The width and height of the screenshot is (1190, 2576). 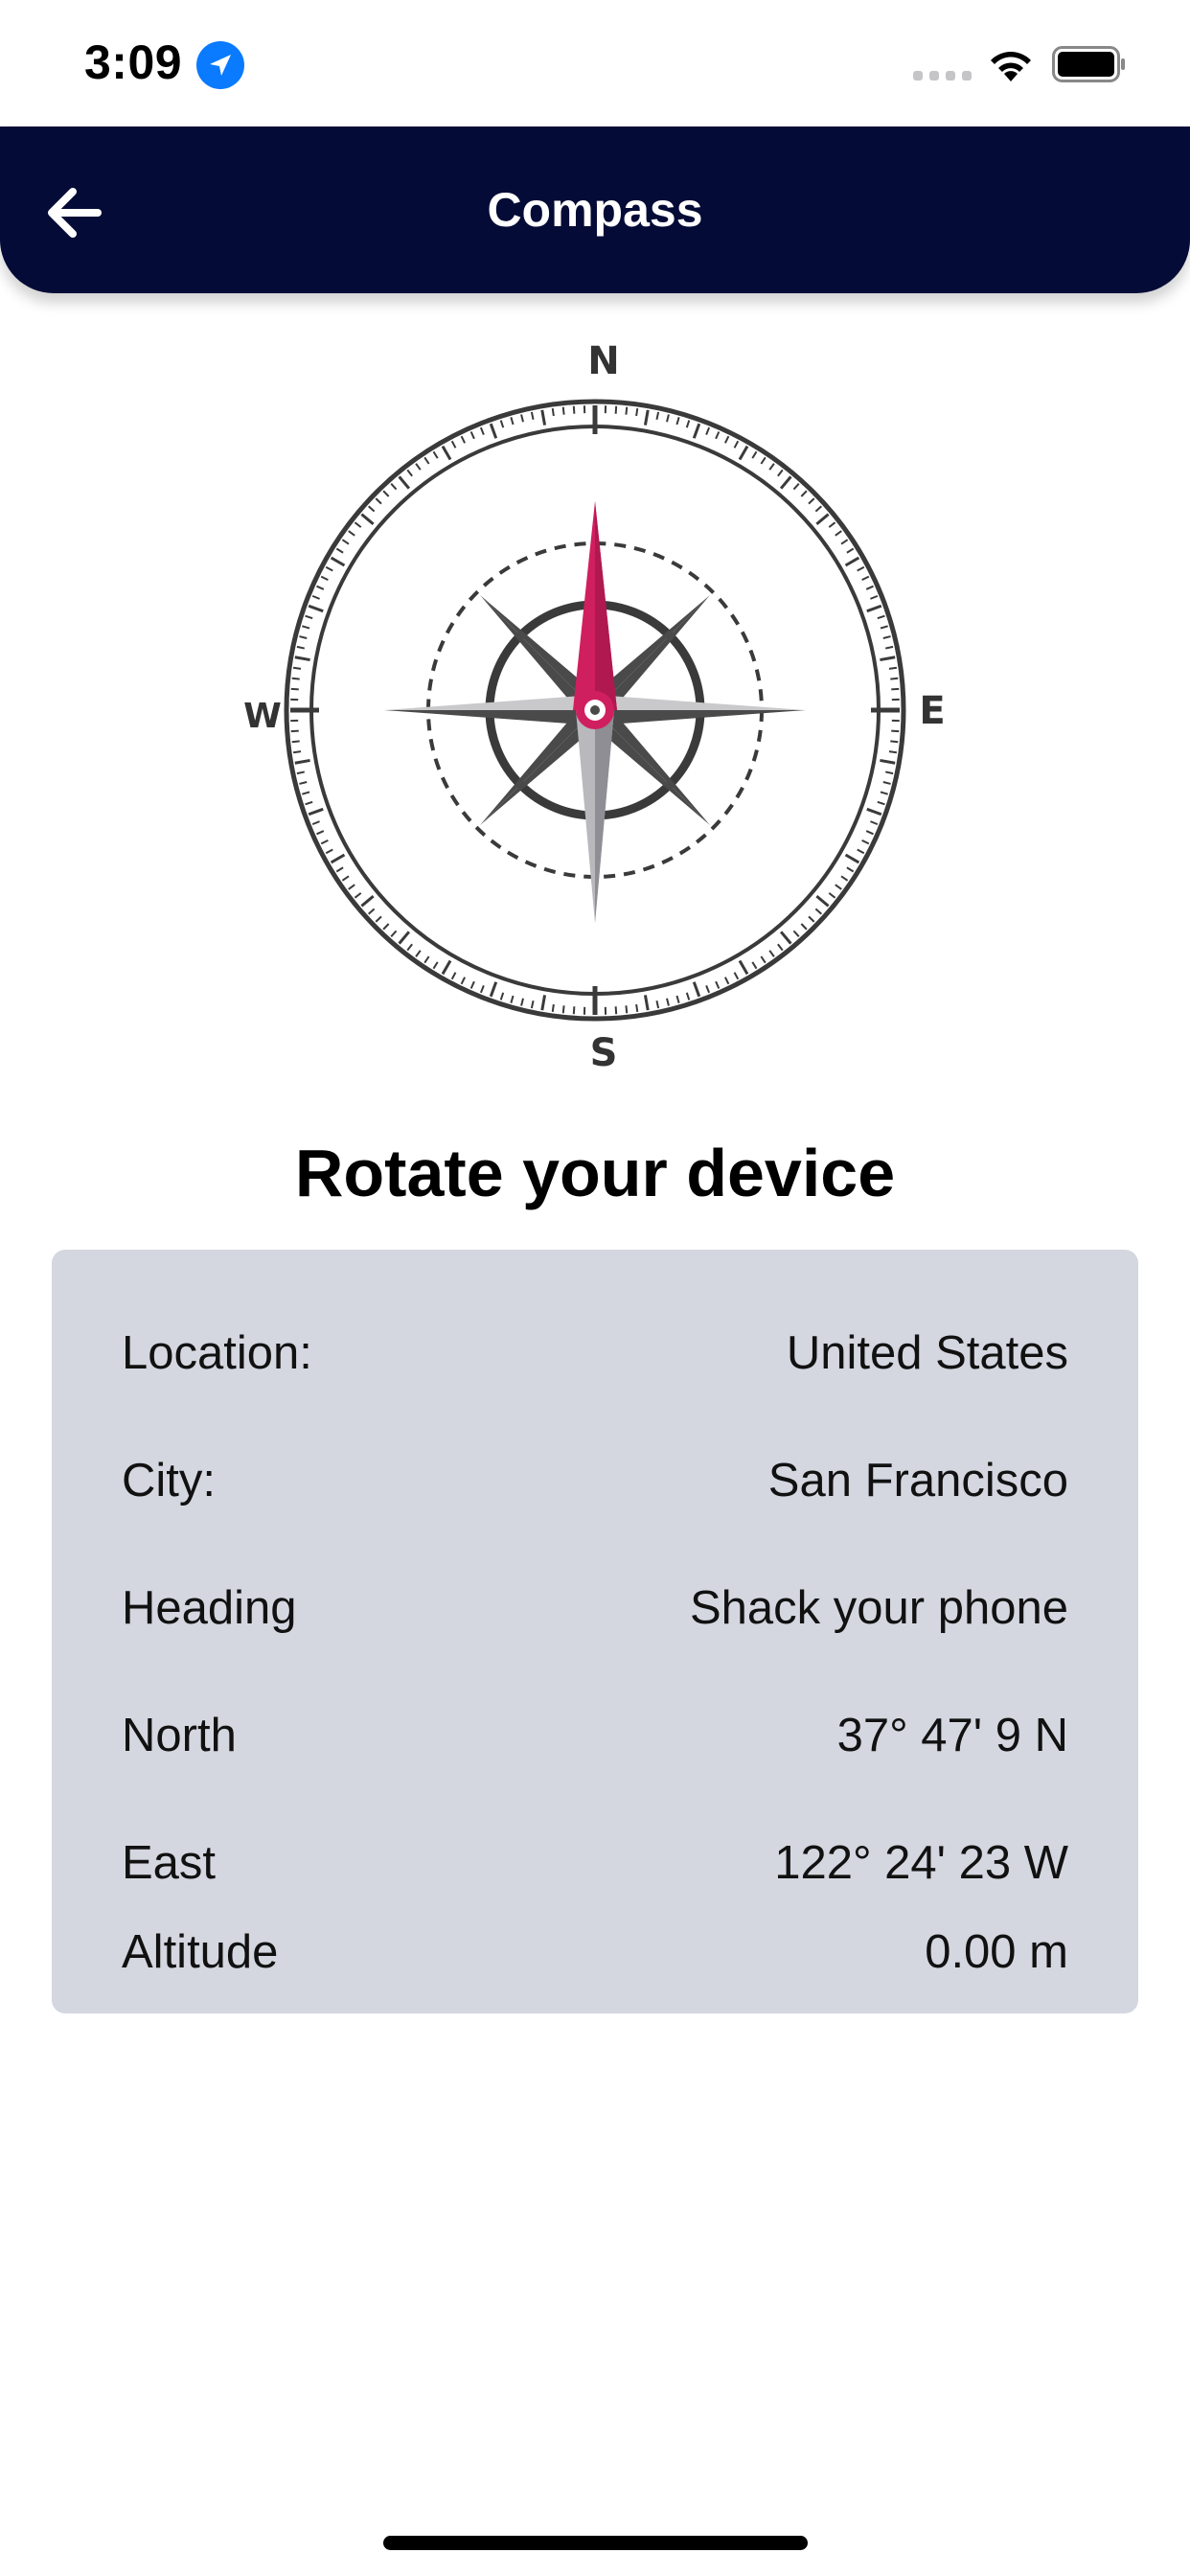 I want to click on info-label: Location:, so click(x=217, y=1353).